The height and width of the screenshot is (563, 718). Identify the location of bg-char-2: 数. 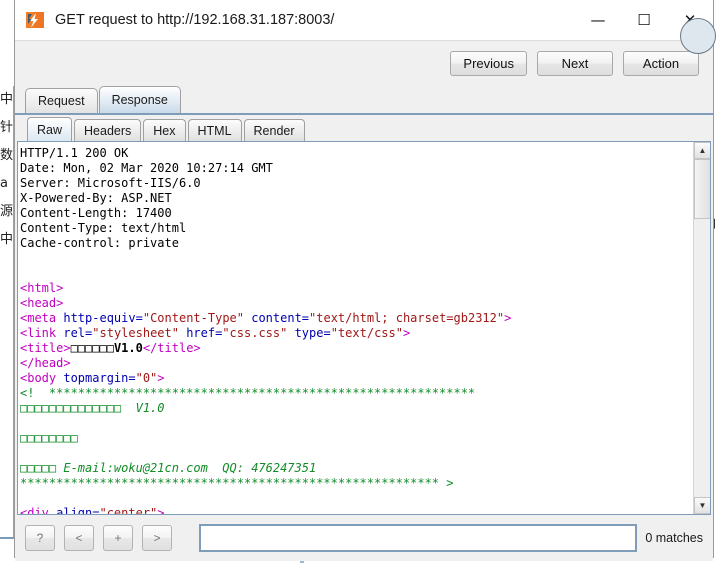
(7, 155).